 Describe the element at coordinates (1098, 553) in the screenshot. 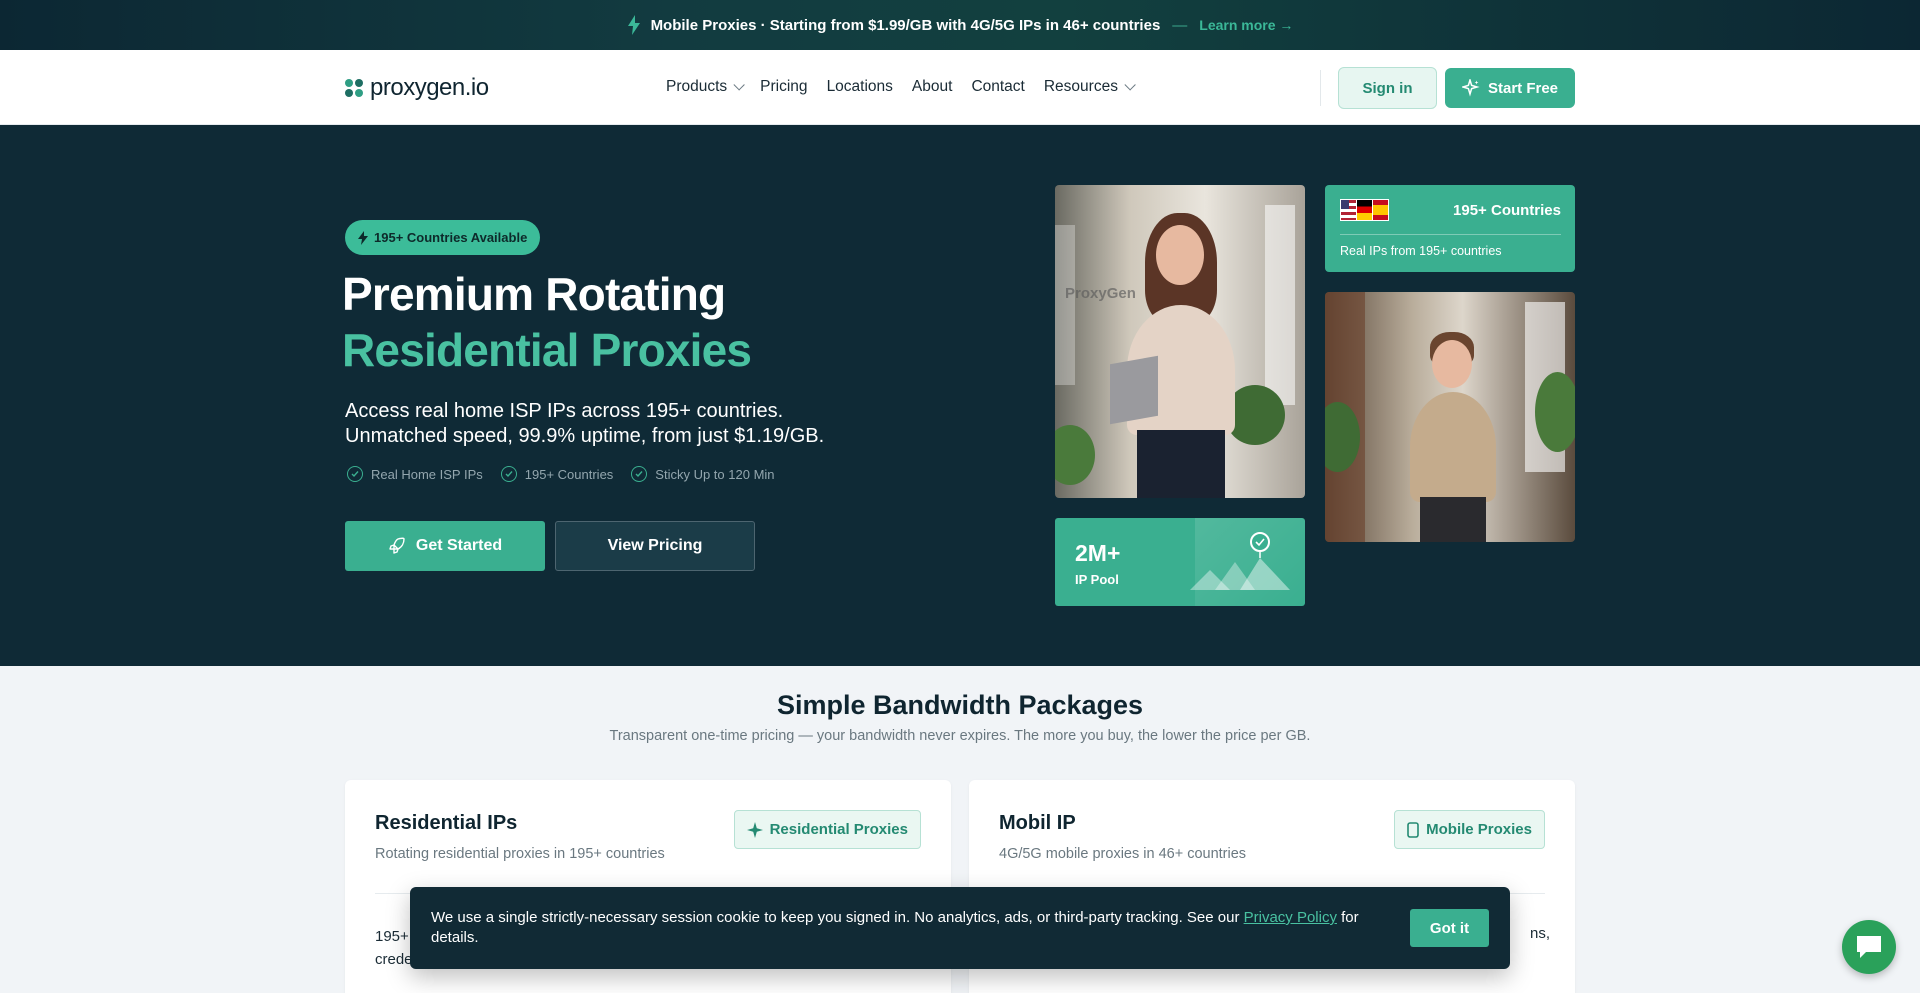

I see `ip-pool-value: 2M+` at that location.